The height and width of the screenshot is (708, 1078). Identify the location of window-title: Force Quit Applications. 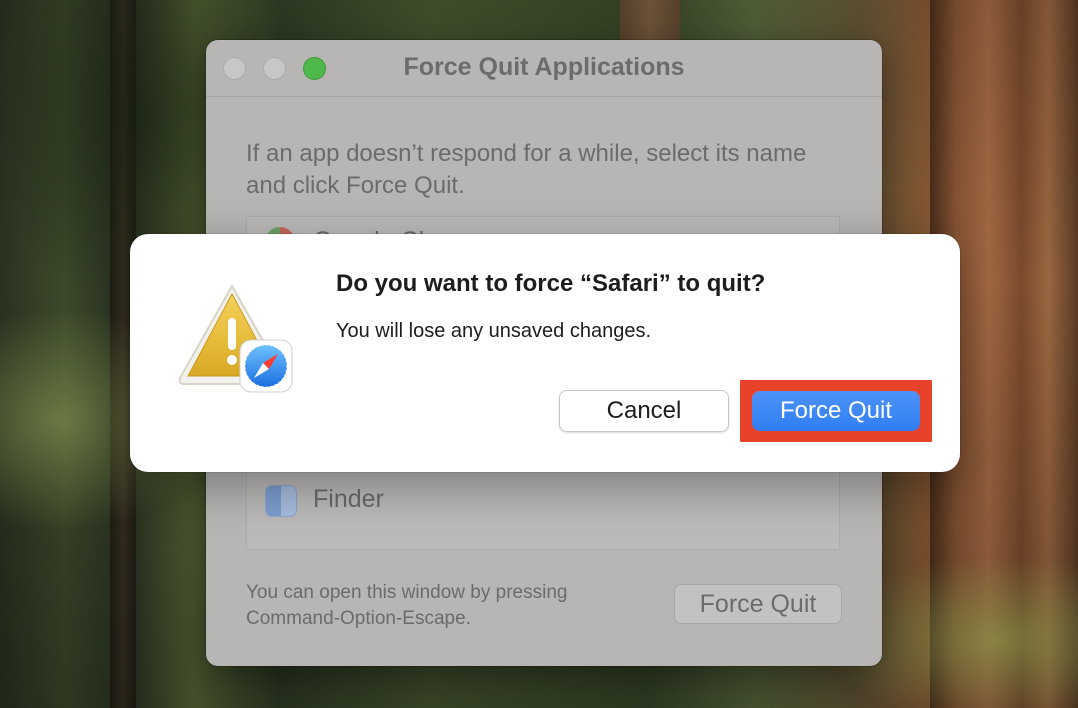
(544, 67).